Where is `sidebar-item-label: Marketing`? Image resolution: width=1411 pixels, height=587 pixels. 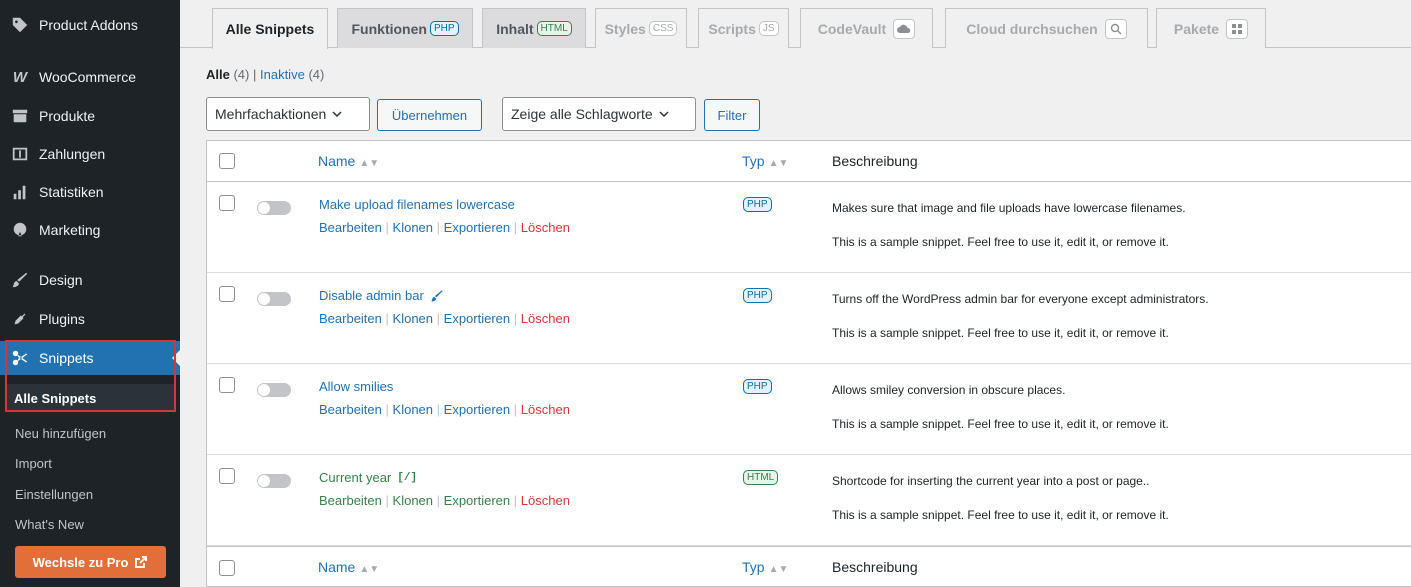 sidebar-item-label: Marketing is located at coordinates (70, 230).